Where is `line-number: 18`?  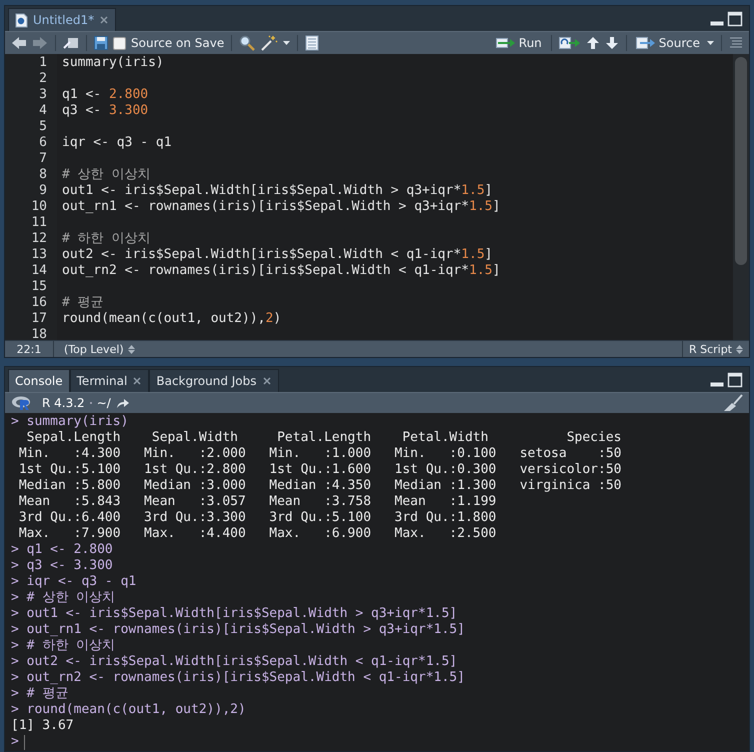 line-number: 18 is located at coordinates (38, 333).